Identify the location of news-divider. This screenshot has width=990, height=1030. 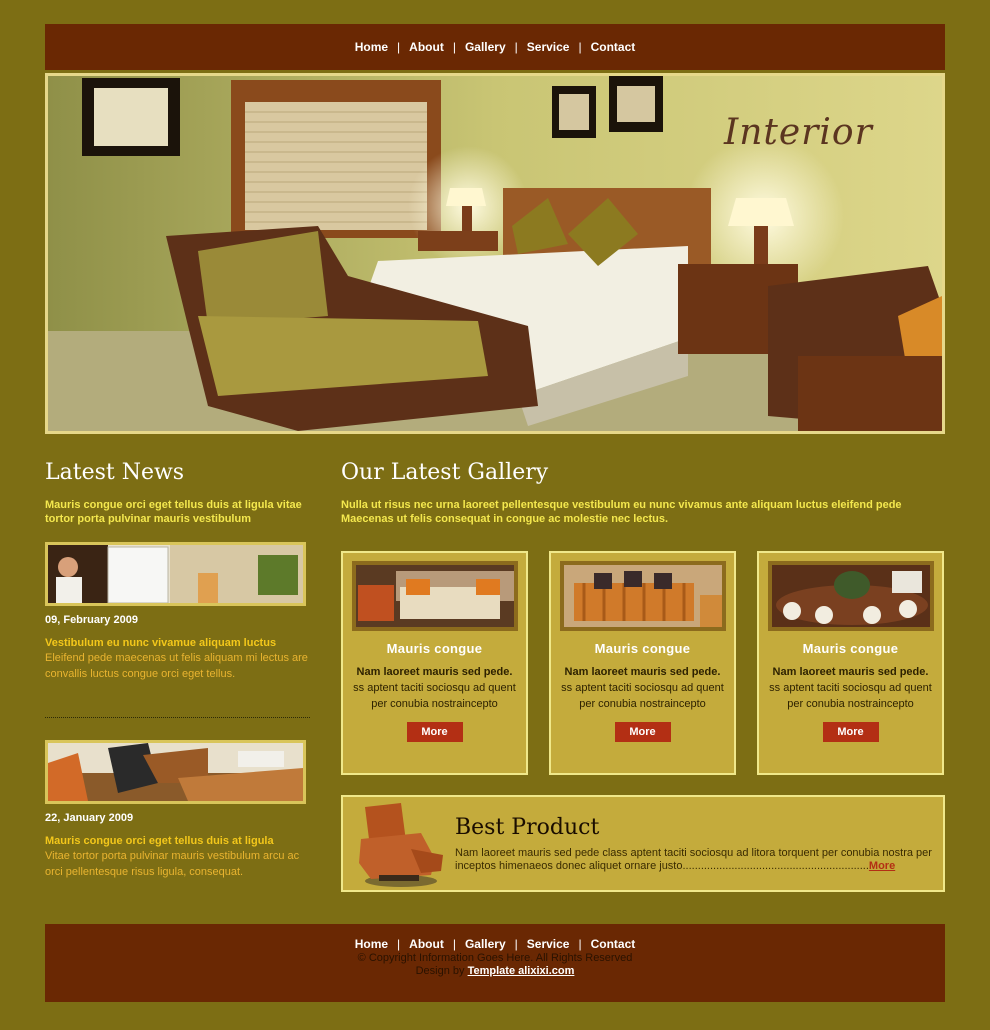
(177, 717).